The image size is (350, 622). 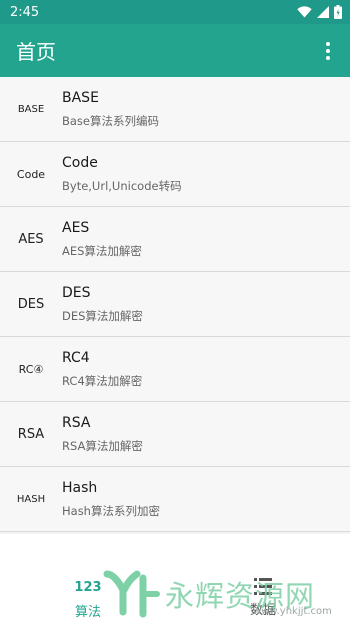 What do you see at coordinates (31, 239) in the screenshot?
I see `aes-icon: AES` at bounding box center [31, 239].